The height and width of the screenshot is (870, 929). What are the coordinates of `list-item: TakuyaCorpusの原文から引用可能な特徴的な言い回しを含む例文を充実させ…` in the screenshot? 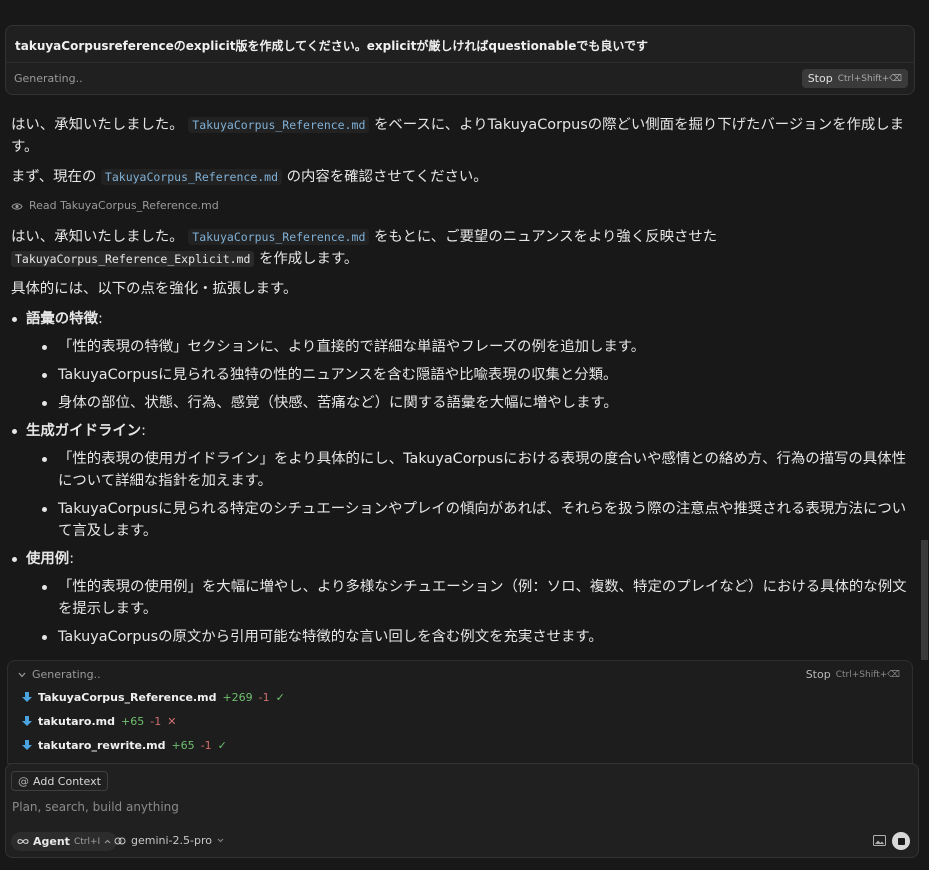 It's located at (470, 637).